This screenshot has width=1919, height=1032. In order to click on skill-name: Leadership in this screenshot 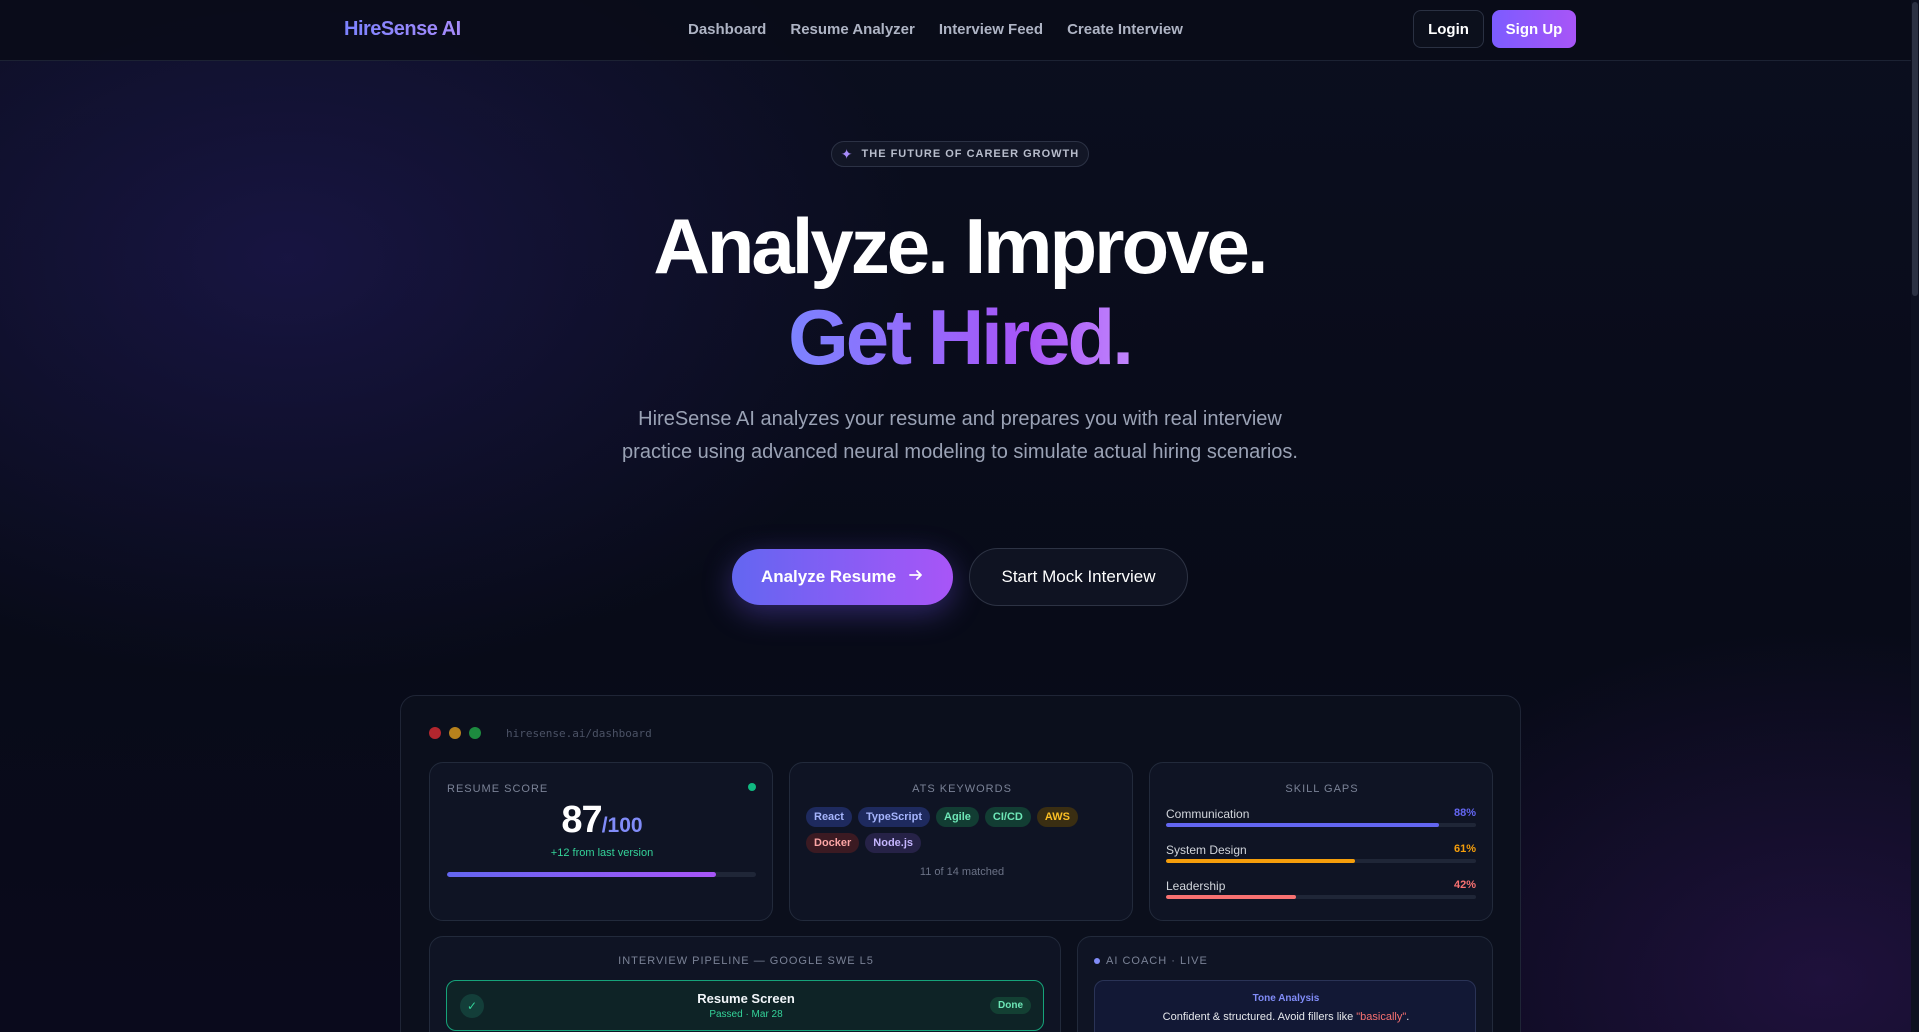, I will do `click(1196, 886)`.